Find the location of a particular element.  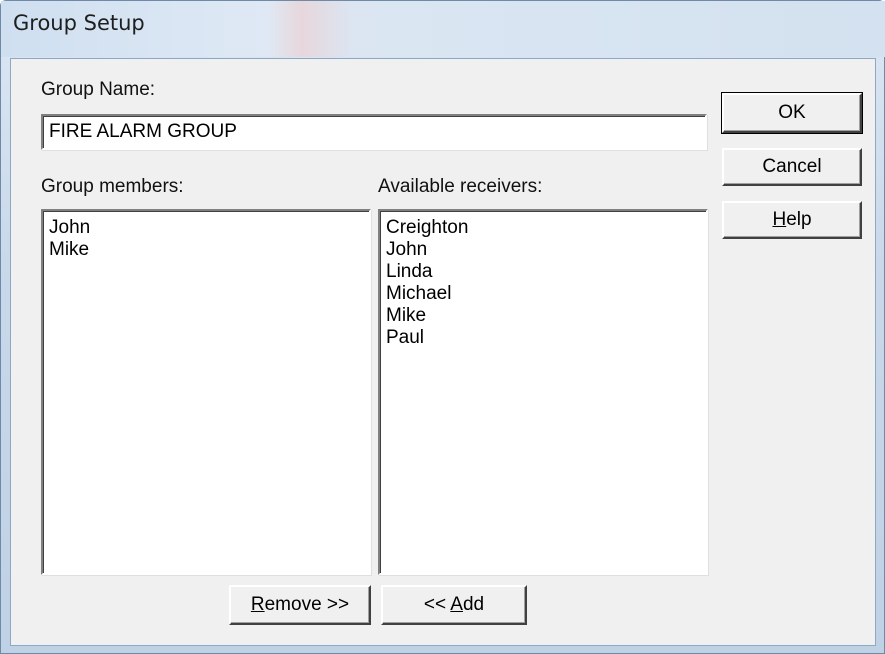

group-members-label: Group members: is located at coordinates (112, 186).